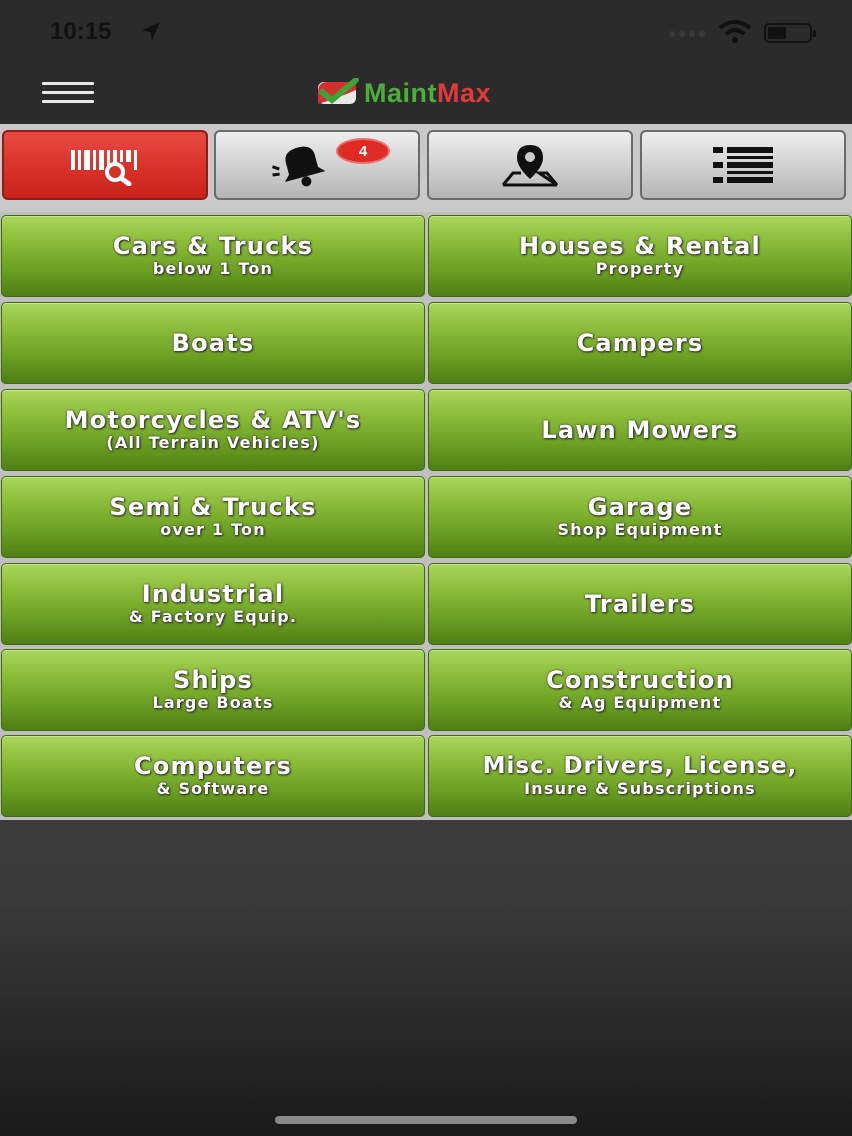  What do you see at coordinates (640, 517) in the screenshot?
I see `category-garage: Garage Shop Equipment` at bounding box center [640, 517].